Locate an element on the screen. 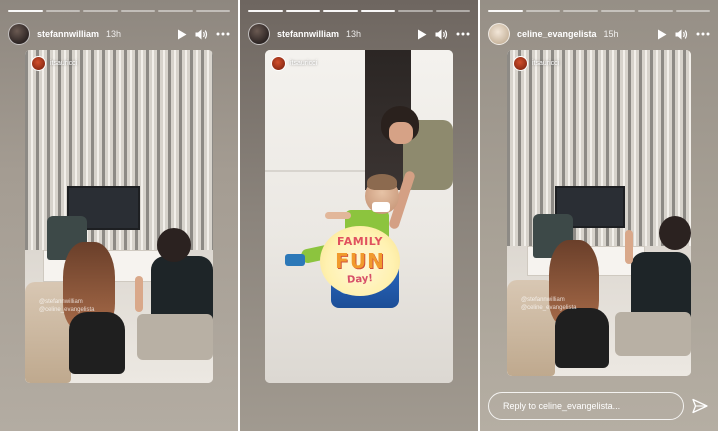 Image resolution: width=720 pixels, height=431 pixels. face-mask is located at coordinates (381, 207).